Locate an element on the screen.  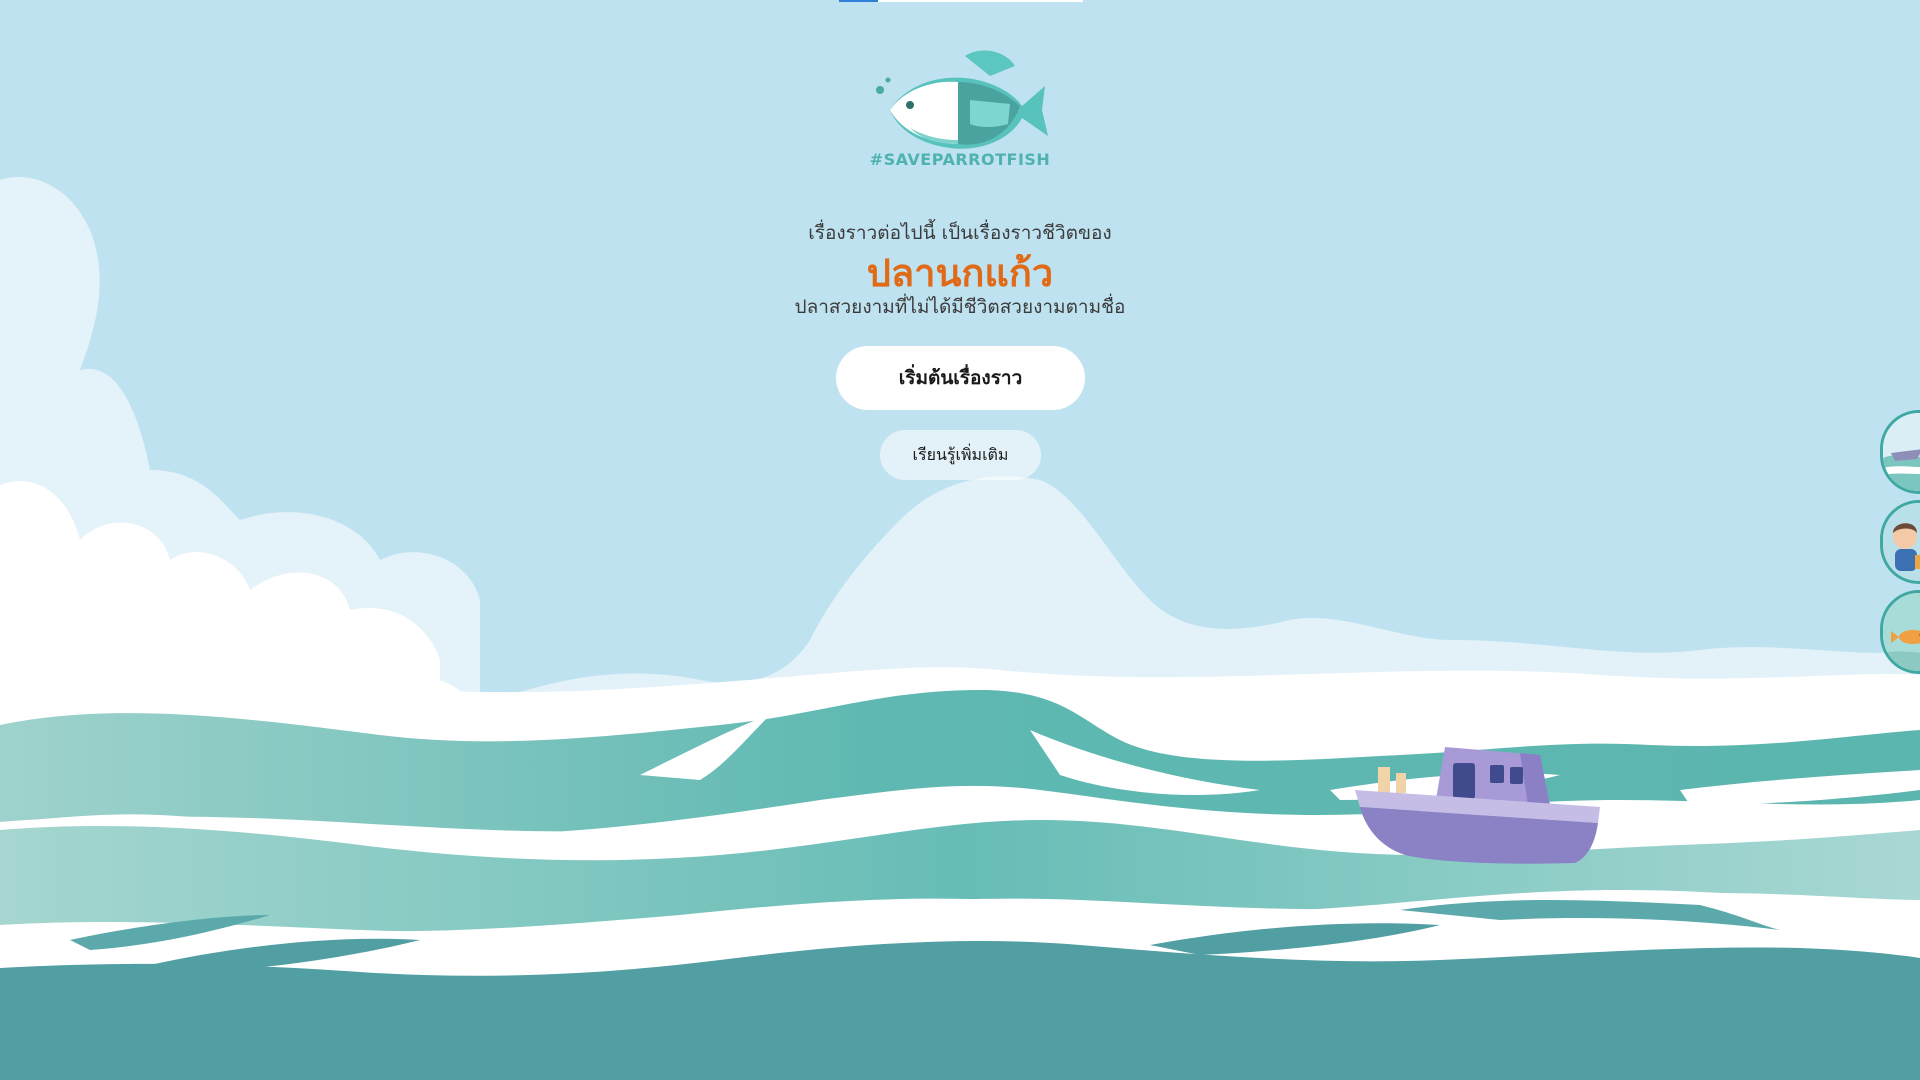
top-progress-bar is located at coordinates (961, 1).